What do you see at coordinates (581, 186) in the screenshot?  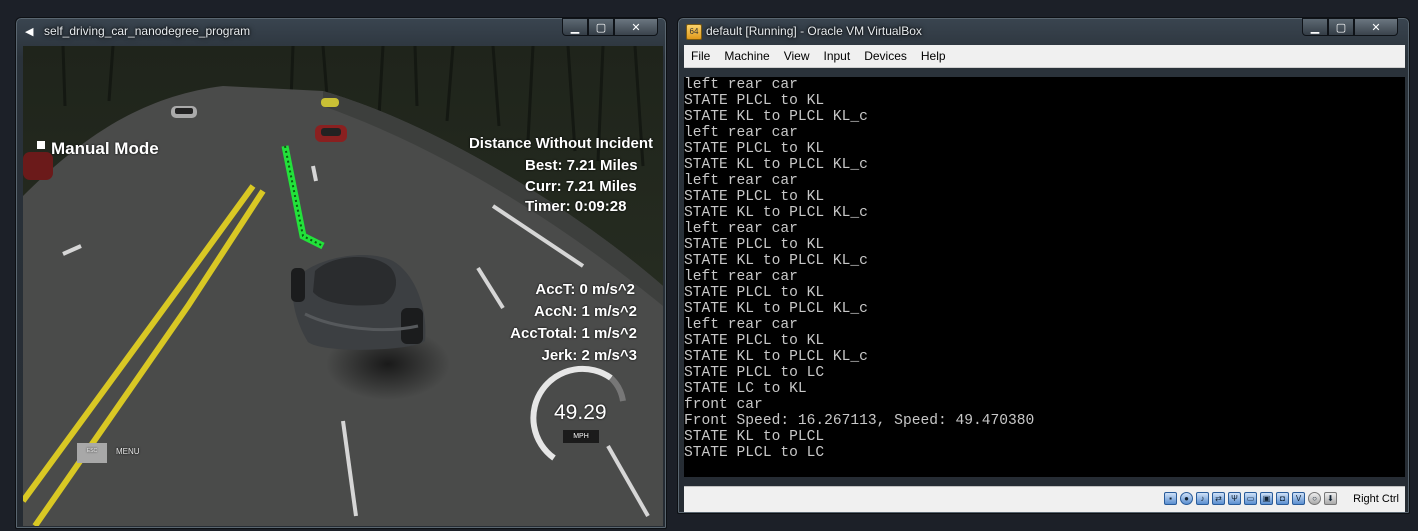 I see `current-distance: Curr: 7.21 Miles` at bounding box center [581, 186].